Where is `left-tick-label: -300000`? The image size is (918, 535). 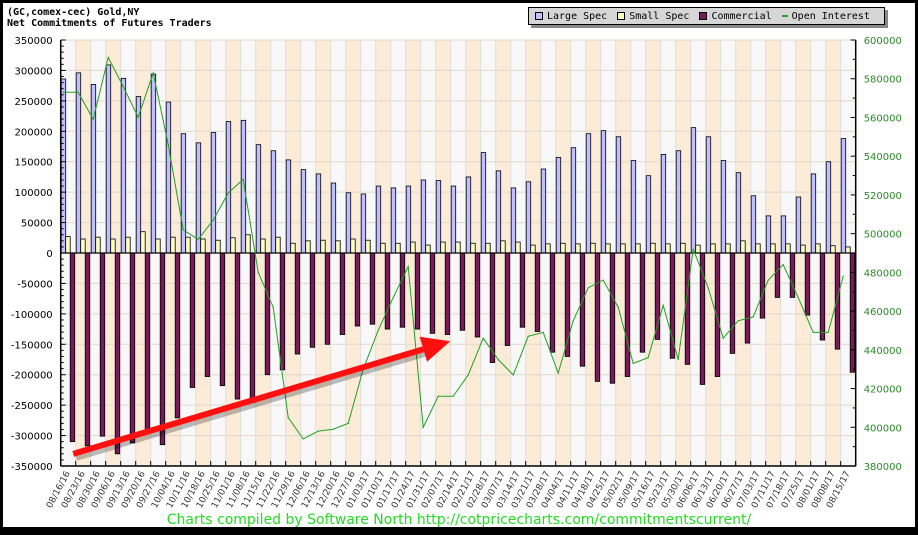
left-tick-label: -300000 is located at coordinates (32, 437).